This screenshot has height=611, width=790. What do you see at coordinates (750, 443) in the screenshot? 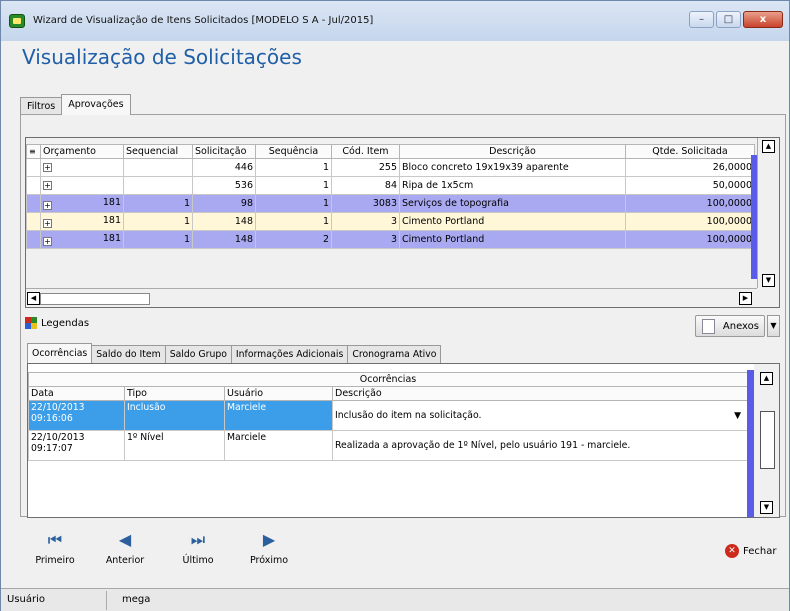
I see `row-highlight-bar` at bounding box center [750, 443].